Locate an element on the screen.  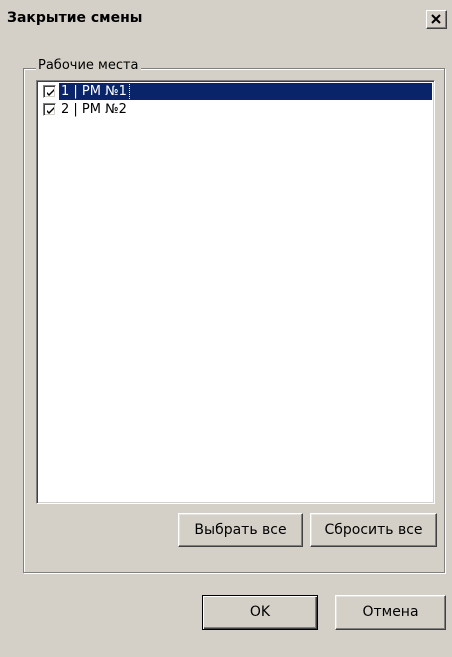
window-title: Закрытие смены is located at coordinates (75, 18).